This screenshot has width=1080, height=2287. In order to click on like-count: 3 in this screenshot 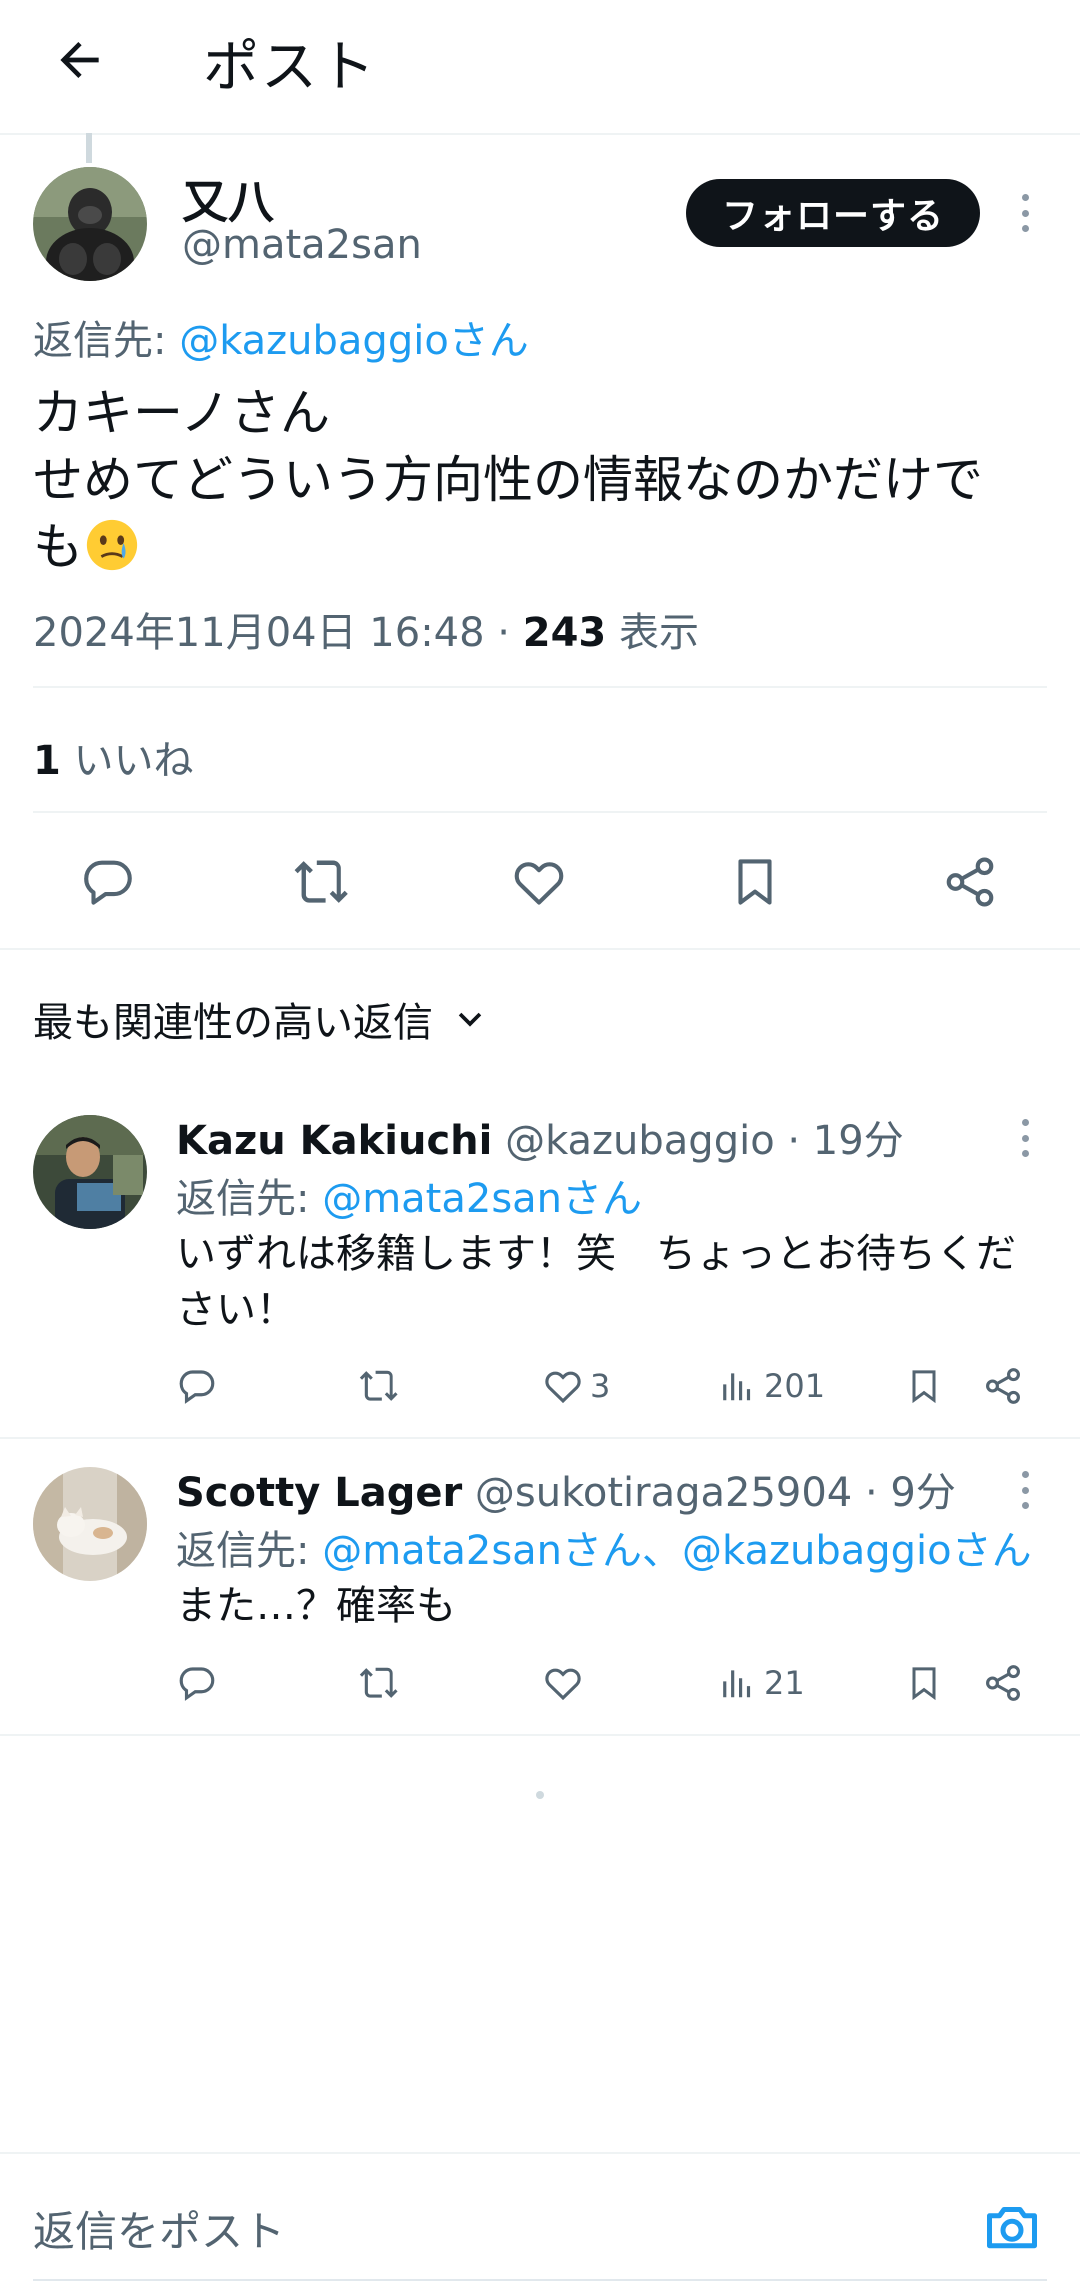, I will do `click(600, 1386)`.